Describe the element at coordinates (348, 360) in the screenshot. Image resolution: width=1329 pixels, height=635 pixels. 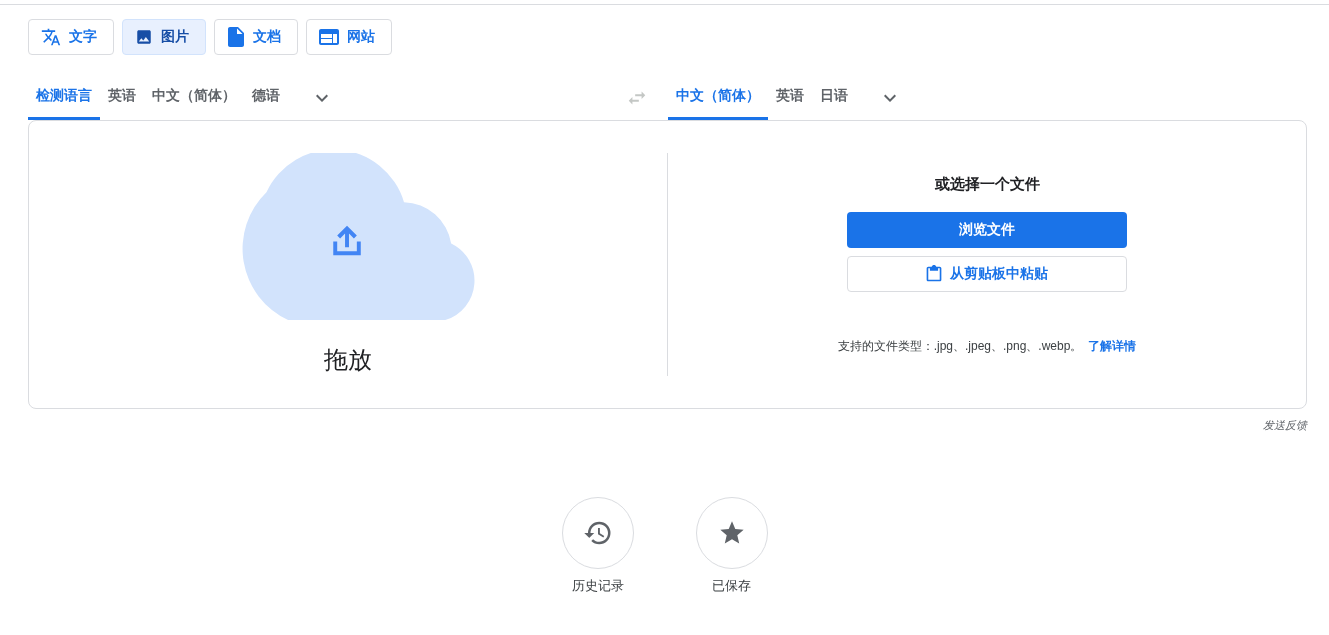
I see `drop-zone-label: 拖放` at that location.